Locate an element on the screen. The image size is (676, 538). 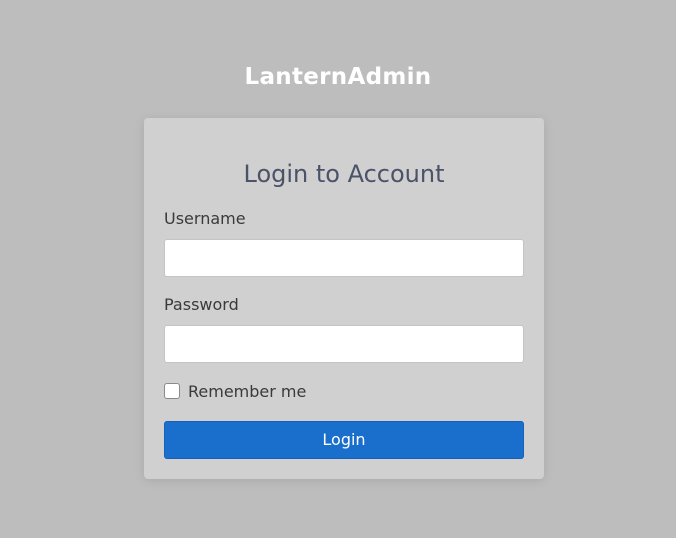
username-input is located at coordinates (344, 258).